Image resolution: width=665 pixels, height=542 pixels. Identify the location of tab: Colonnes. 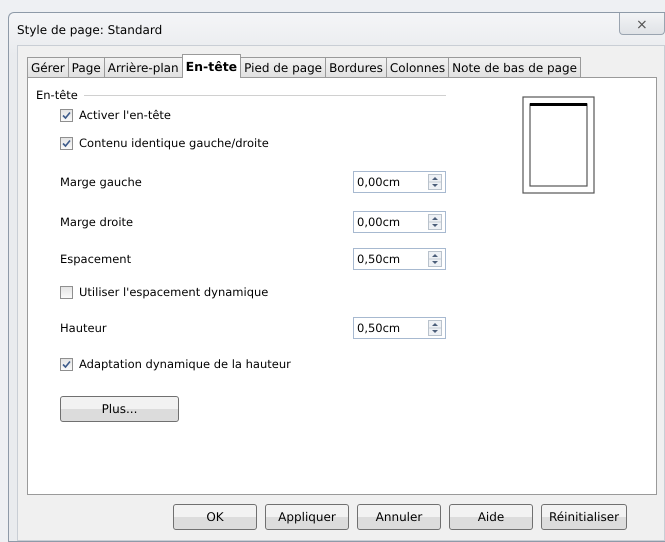
(418, 67).